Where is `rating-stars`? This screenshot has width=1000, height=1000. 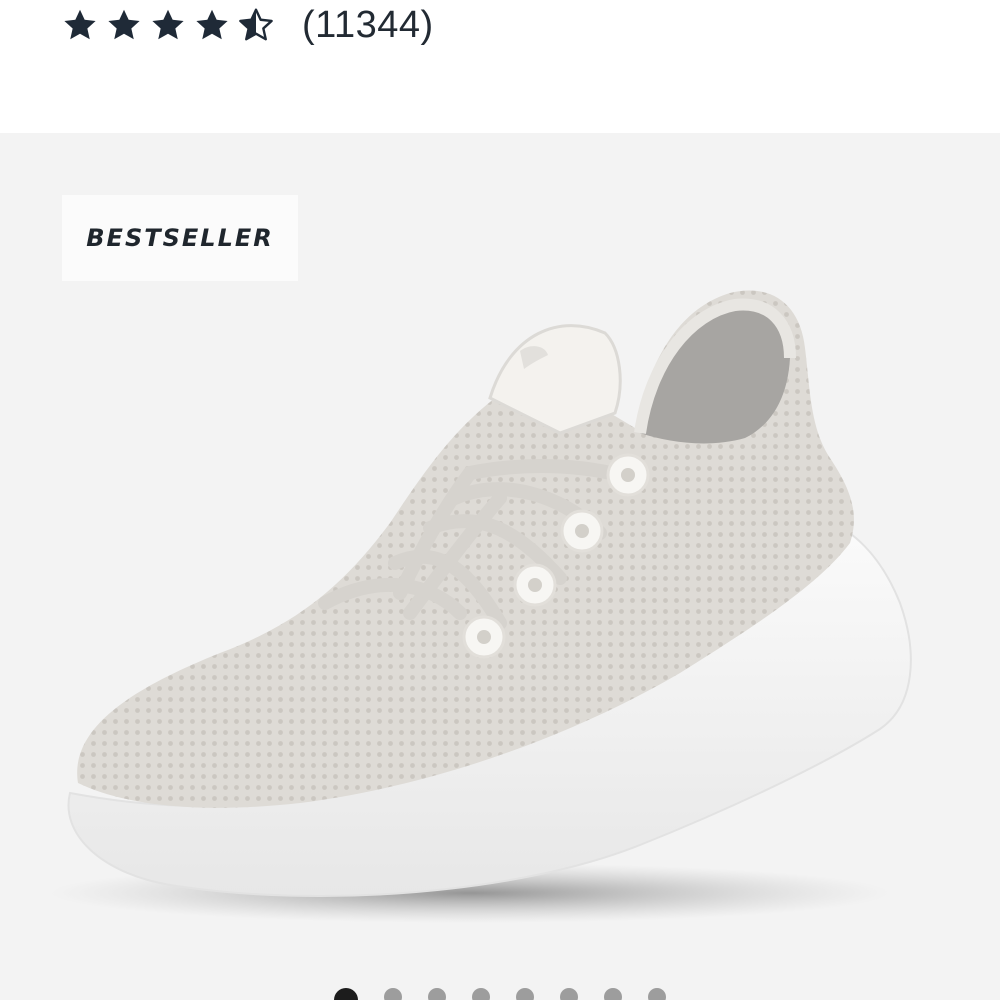
rating-stars is located at coordinates (172, 25).